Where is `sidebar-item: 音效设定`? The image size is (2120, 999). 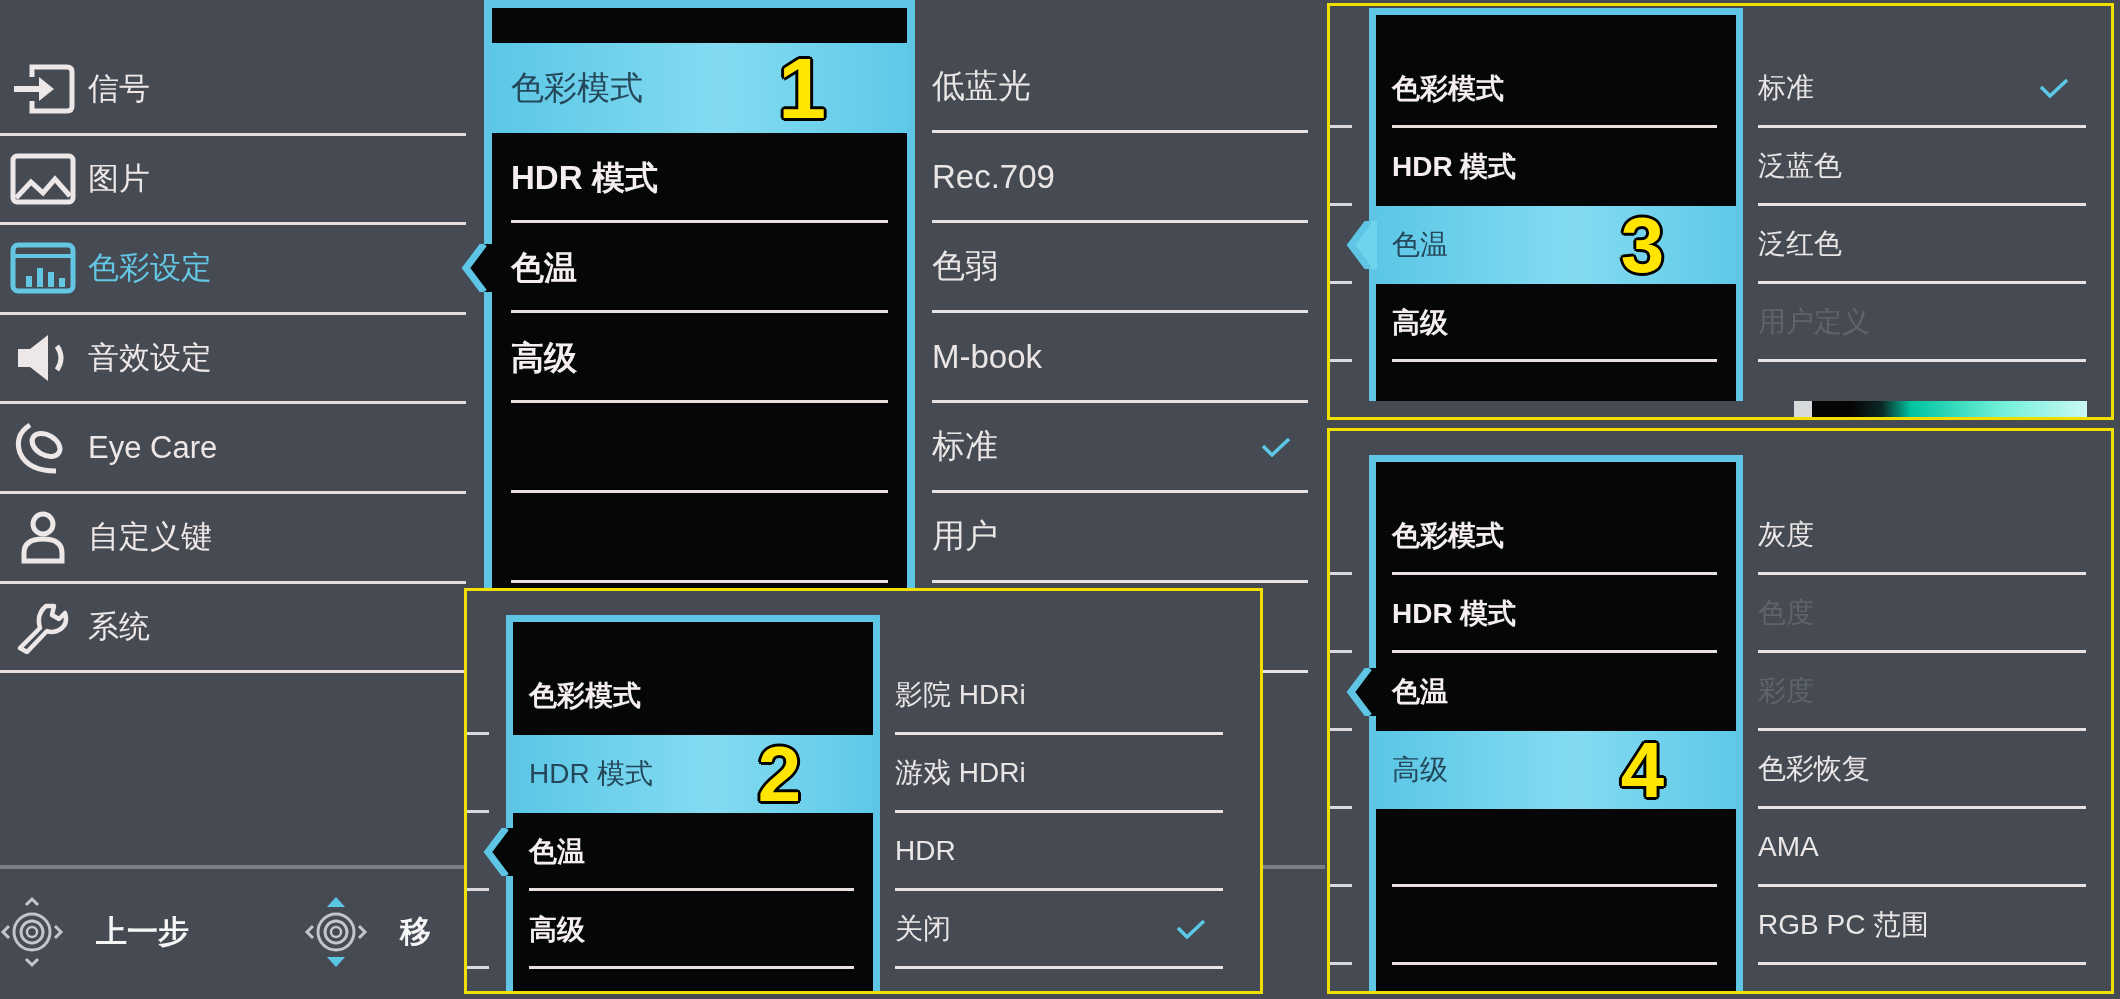
sidebar-item: 音效设定 is located at coordinates (233, 359).